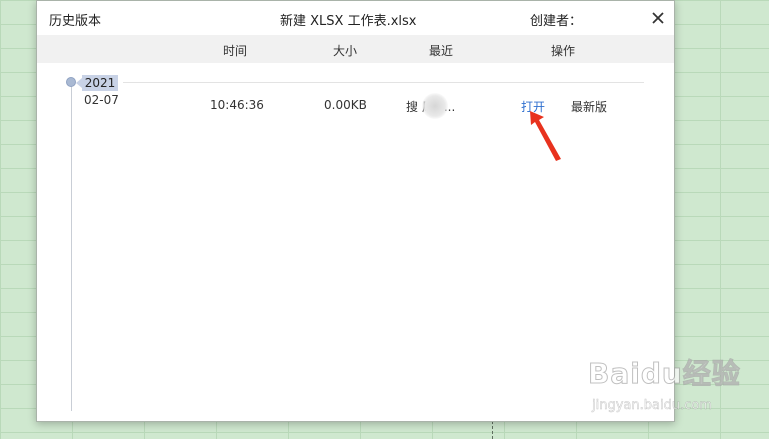 The height and width of the screenshot is (439, 769). I want to click on creator-label: 创建者：, so click(556, 21).